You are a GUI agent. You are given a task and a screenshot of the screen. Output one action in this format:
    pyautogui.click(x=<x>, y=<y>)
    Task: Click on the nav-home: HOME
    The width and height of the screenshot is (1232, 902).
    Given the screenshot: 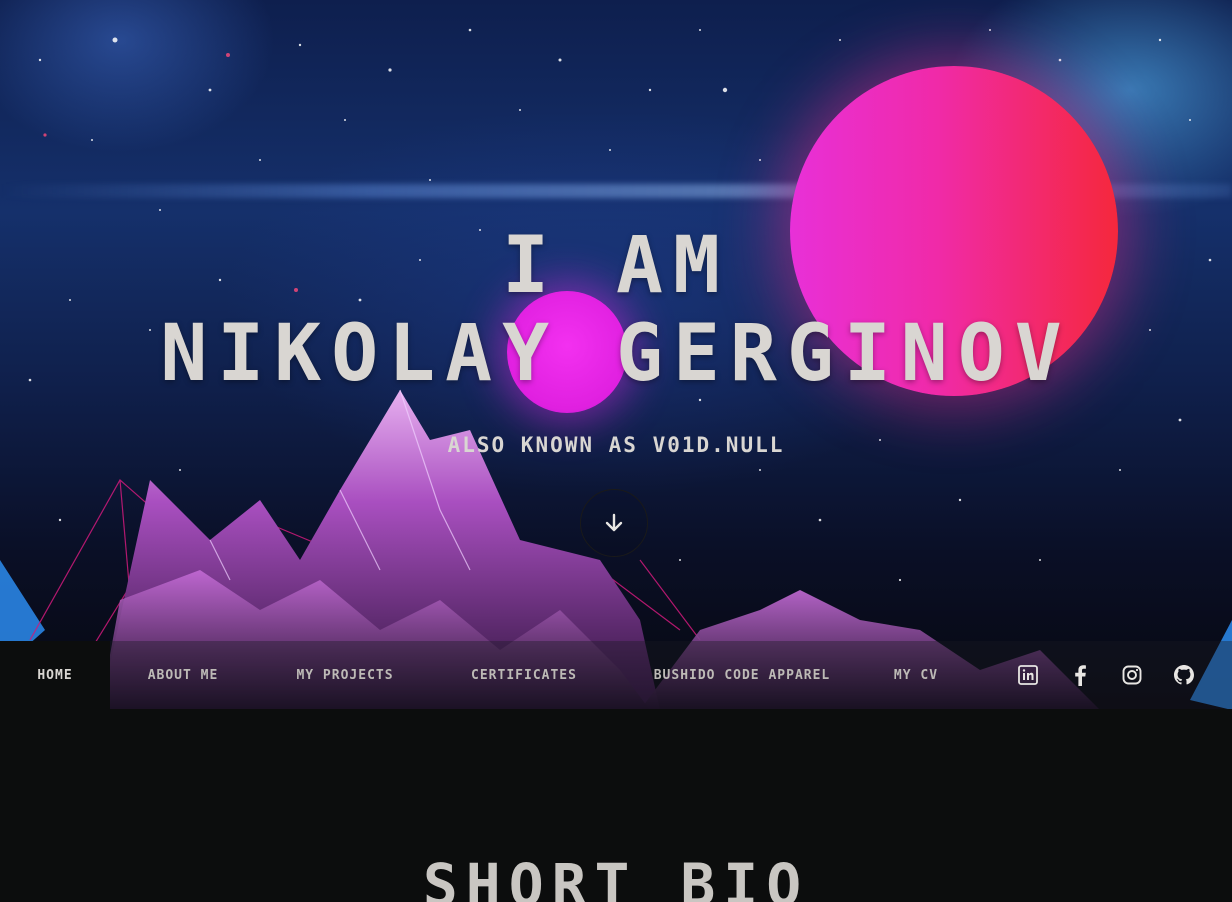 What is the action you would take?
    pyautogui.click(x=55, y=675)
    